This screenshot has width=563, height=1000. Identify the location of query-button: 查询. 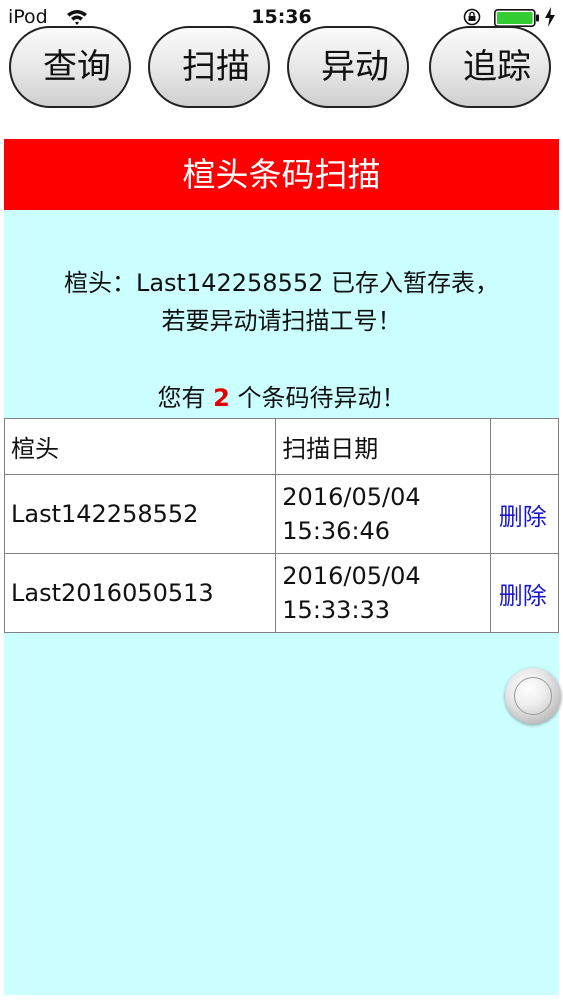
(70, 67).